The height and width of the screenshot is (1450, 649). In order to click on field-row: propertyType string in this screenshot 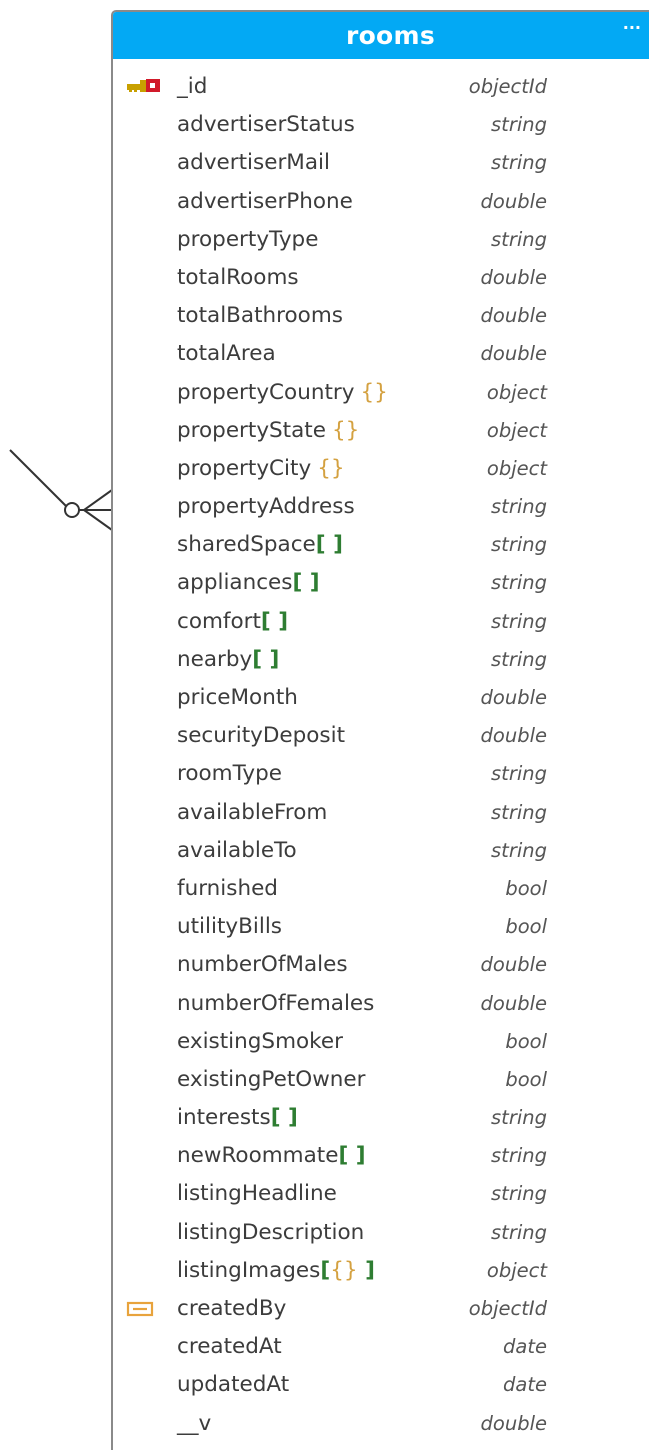, I will do `click(381, 244)`.